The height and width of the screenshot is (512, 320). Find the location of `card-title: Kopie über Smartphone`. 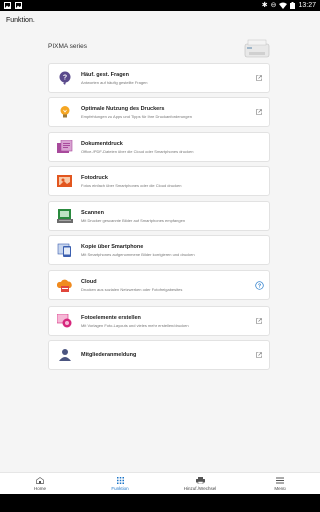

card-title: Kopie über Smartphone is located at coordinates (112, 246).